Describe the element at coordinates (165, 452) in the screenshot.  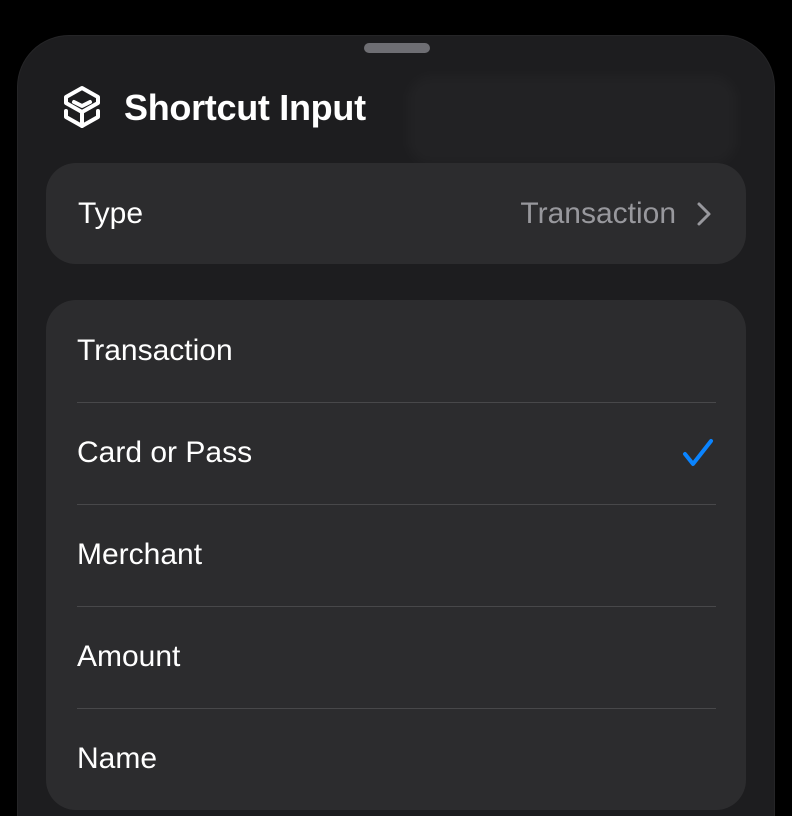
I see `option-label: Card or Pass` at that location.